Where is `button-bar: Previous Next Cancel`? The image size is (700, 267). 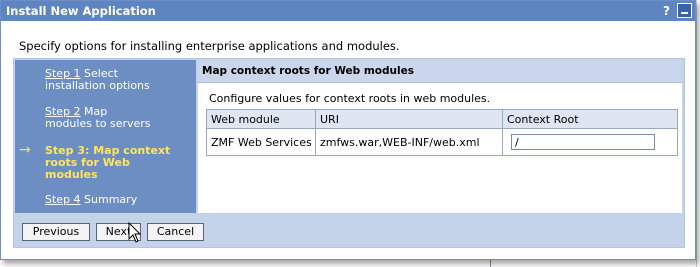
button-bar: Previous Next Cancel is located at coordinates (349, 231).